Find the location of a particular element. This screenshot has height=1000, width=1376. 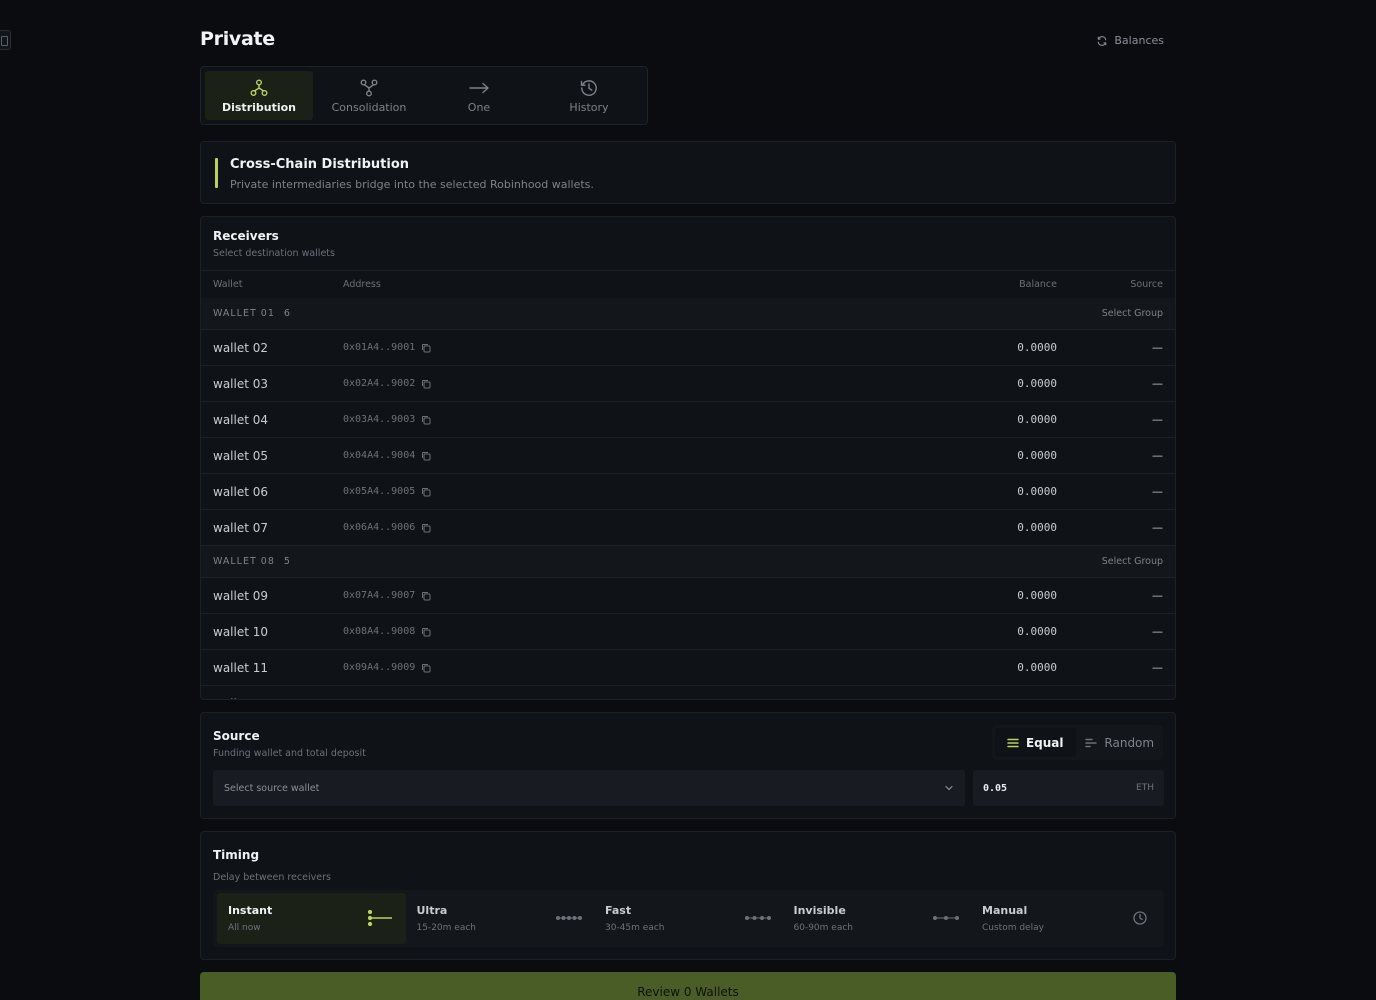

balances-button: Balances is located at coordinates (1130, 40).